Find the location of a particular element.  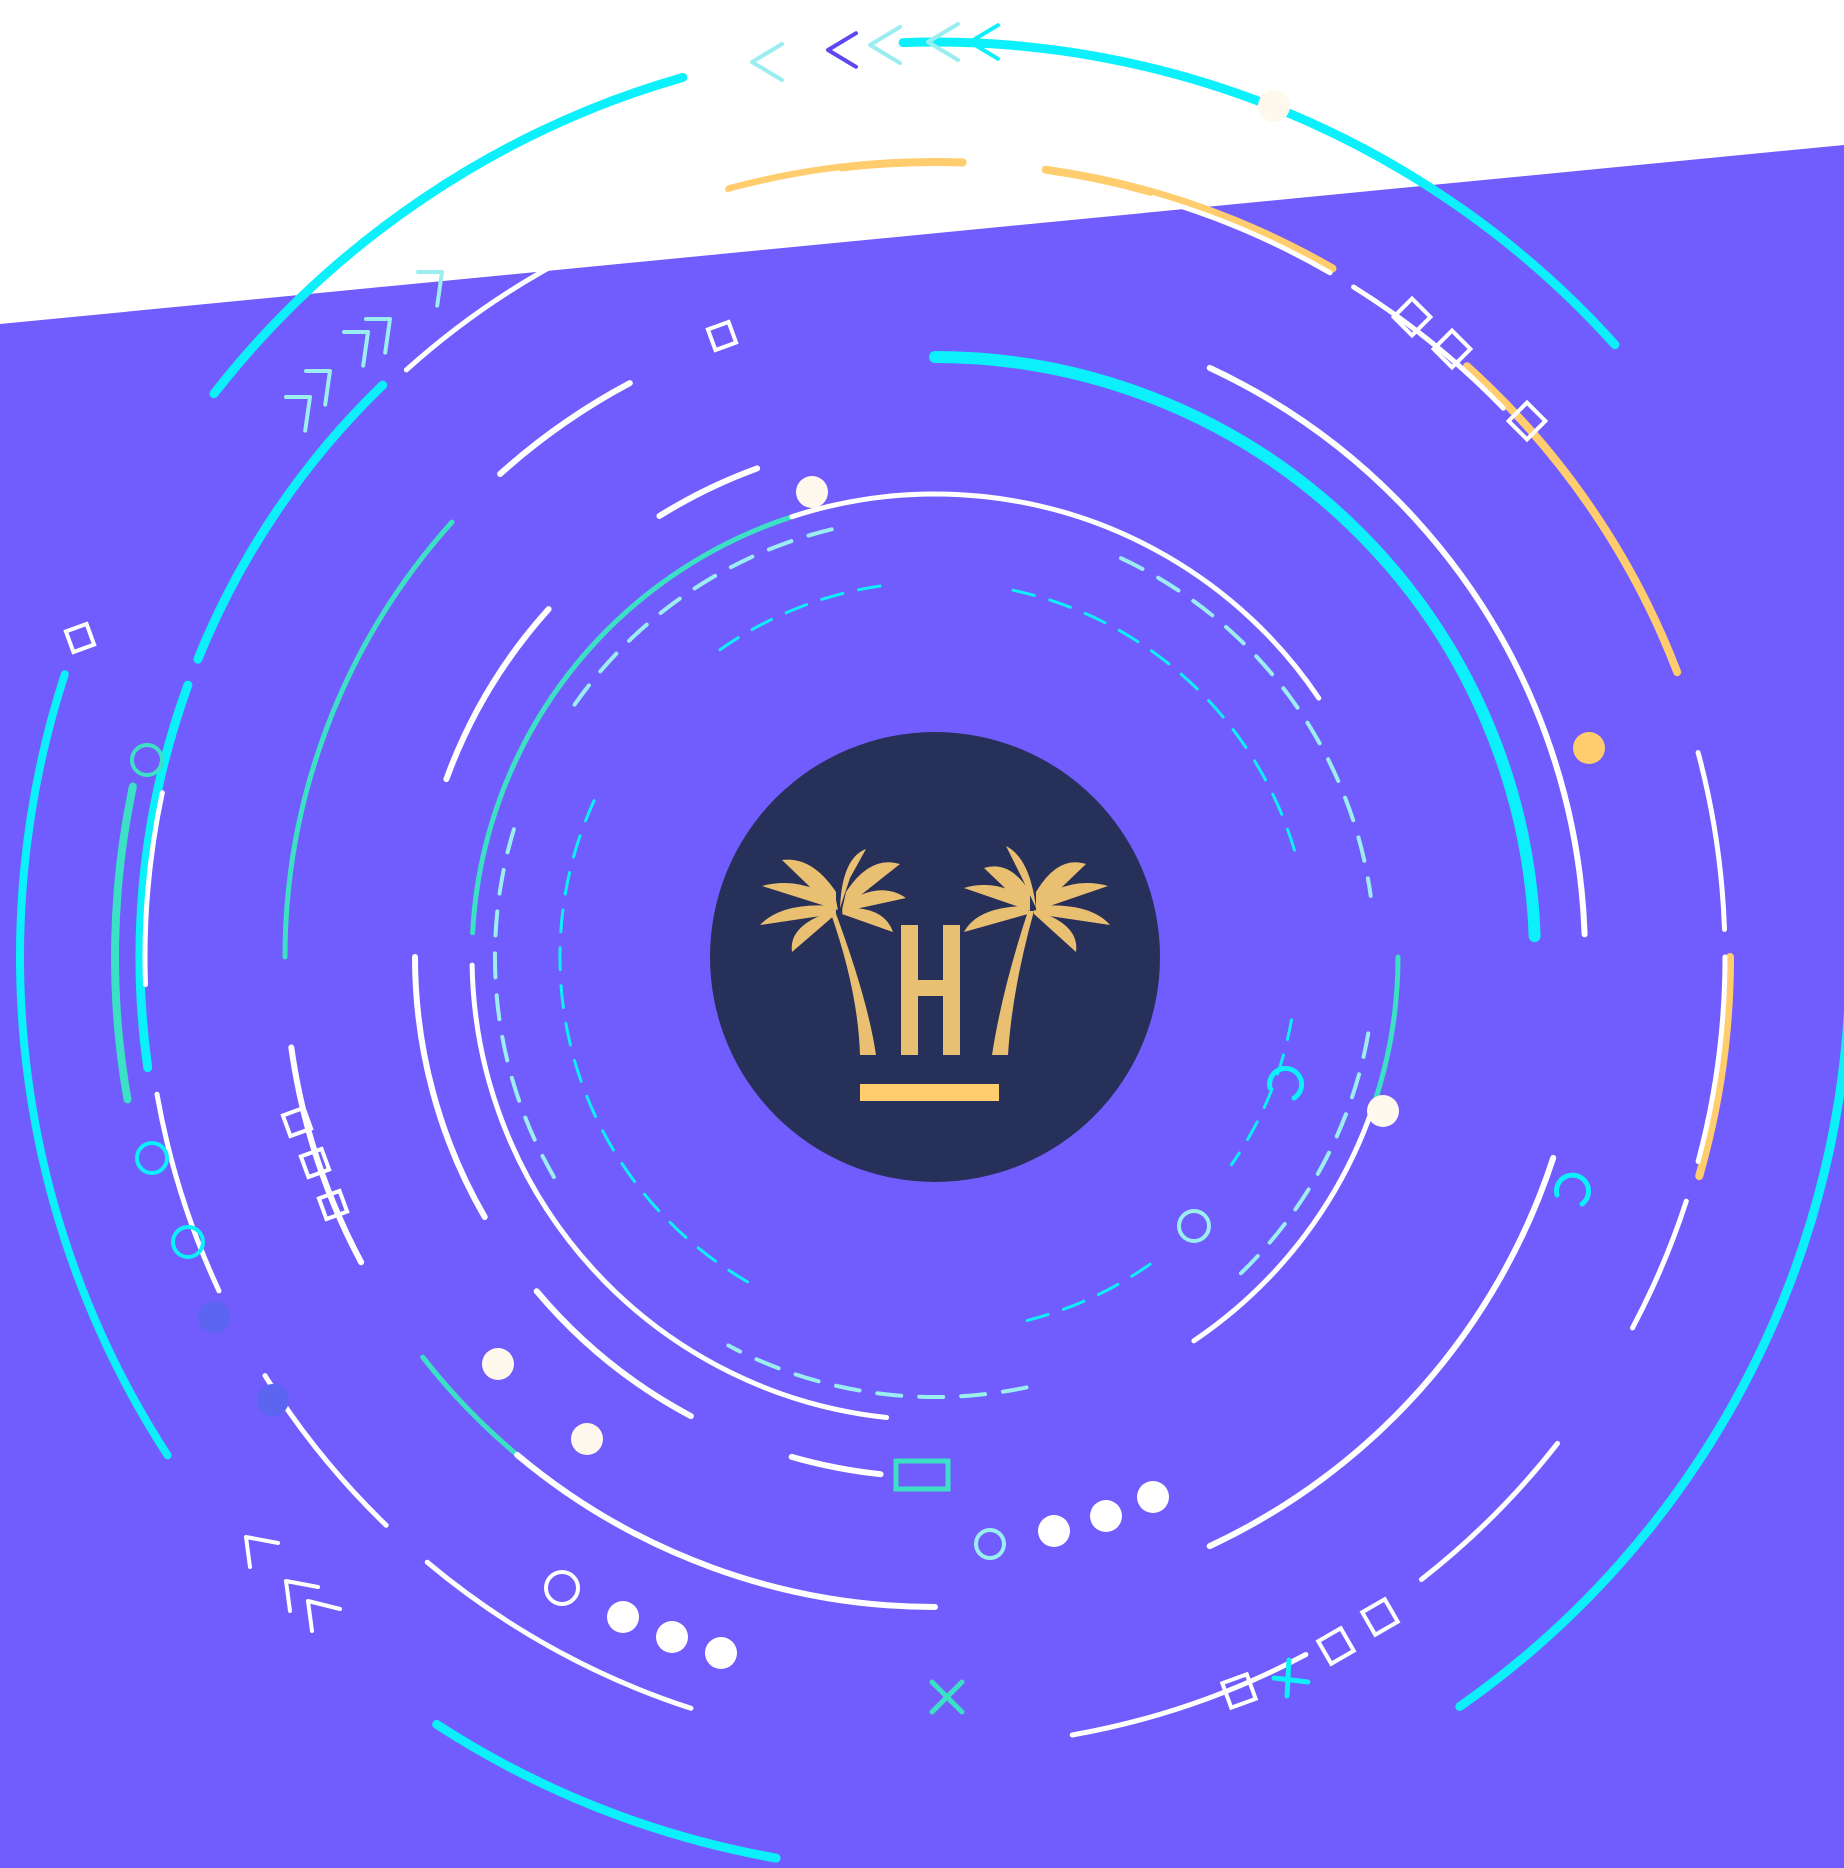

emblem-underline is located at coordinates (929, 1092).